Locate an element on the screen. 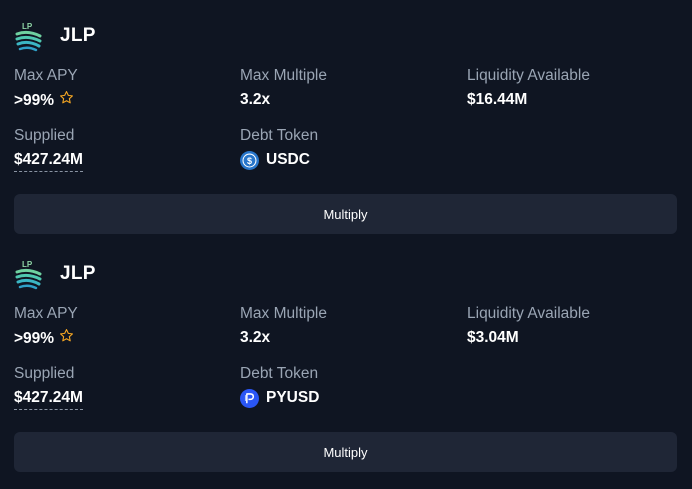 Image resolution: width=692 pixels, height=489 pixels. liquidity-stat: Liquidity Available $3.04M is located at coordinates (528, 326).